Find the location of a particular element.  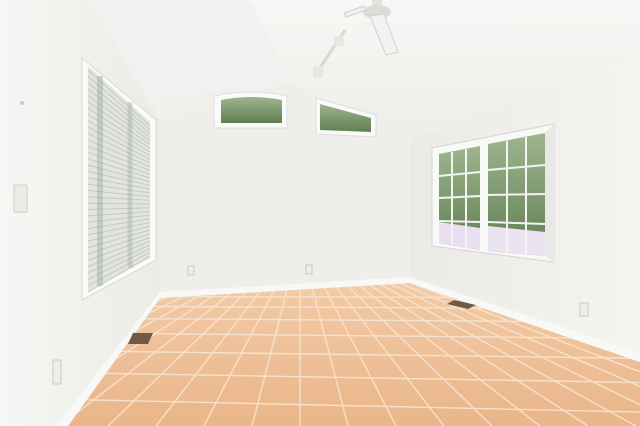

light-switch-icon is located at coordinates (20, 198).